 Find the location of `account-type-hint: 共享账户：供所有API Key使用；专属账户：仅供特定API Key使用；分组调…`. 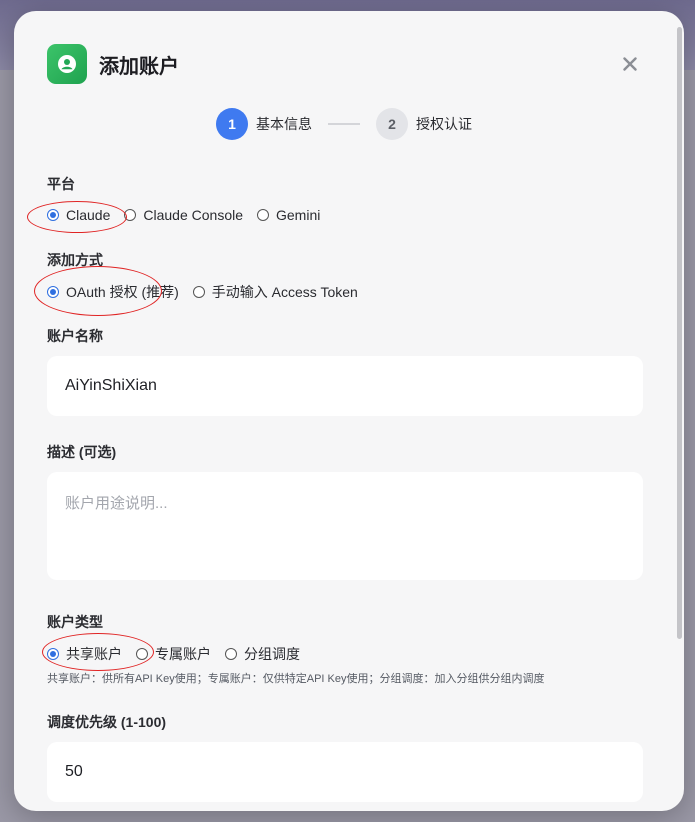

account-type-hint: 共享账户：供所有API Key使用；专属账户：仅供特定API Key使用；分组调… is located at coordinates (296, 679).